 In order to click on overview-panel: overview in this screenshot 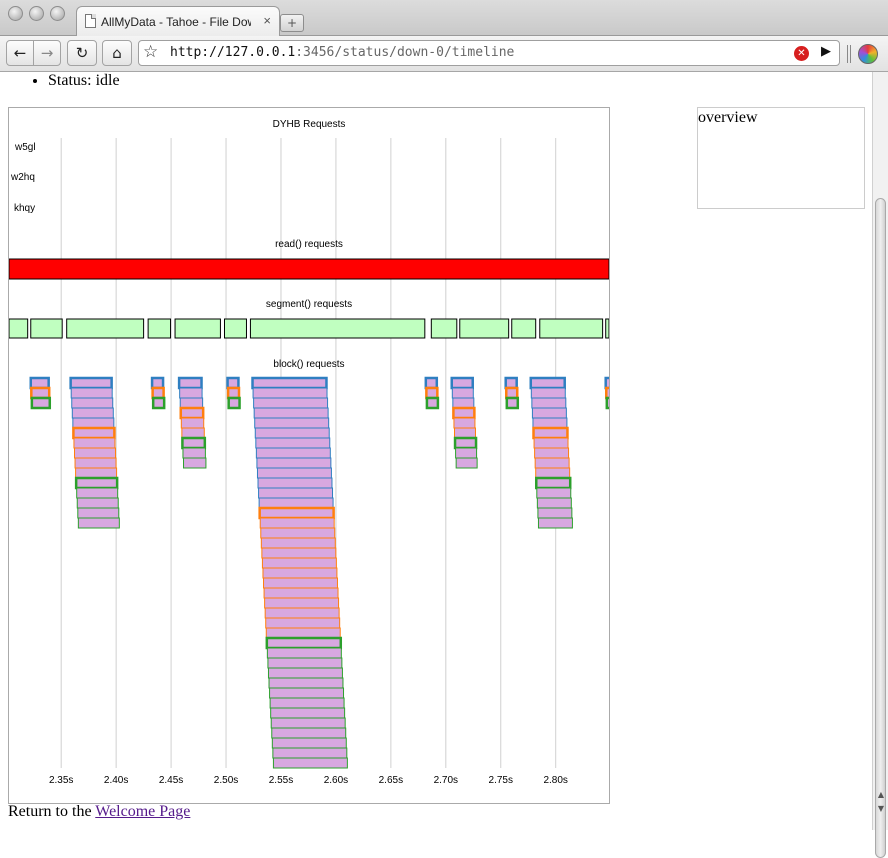, I will do `click(781, 158)`.